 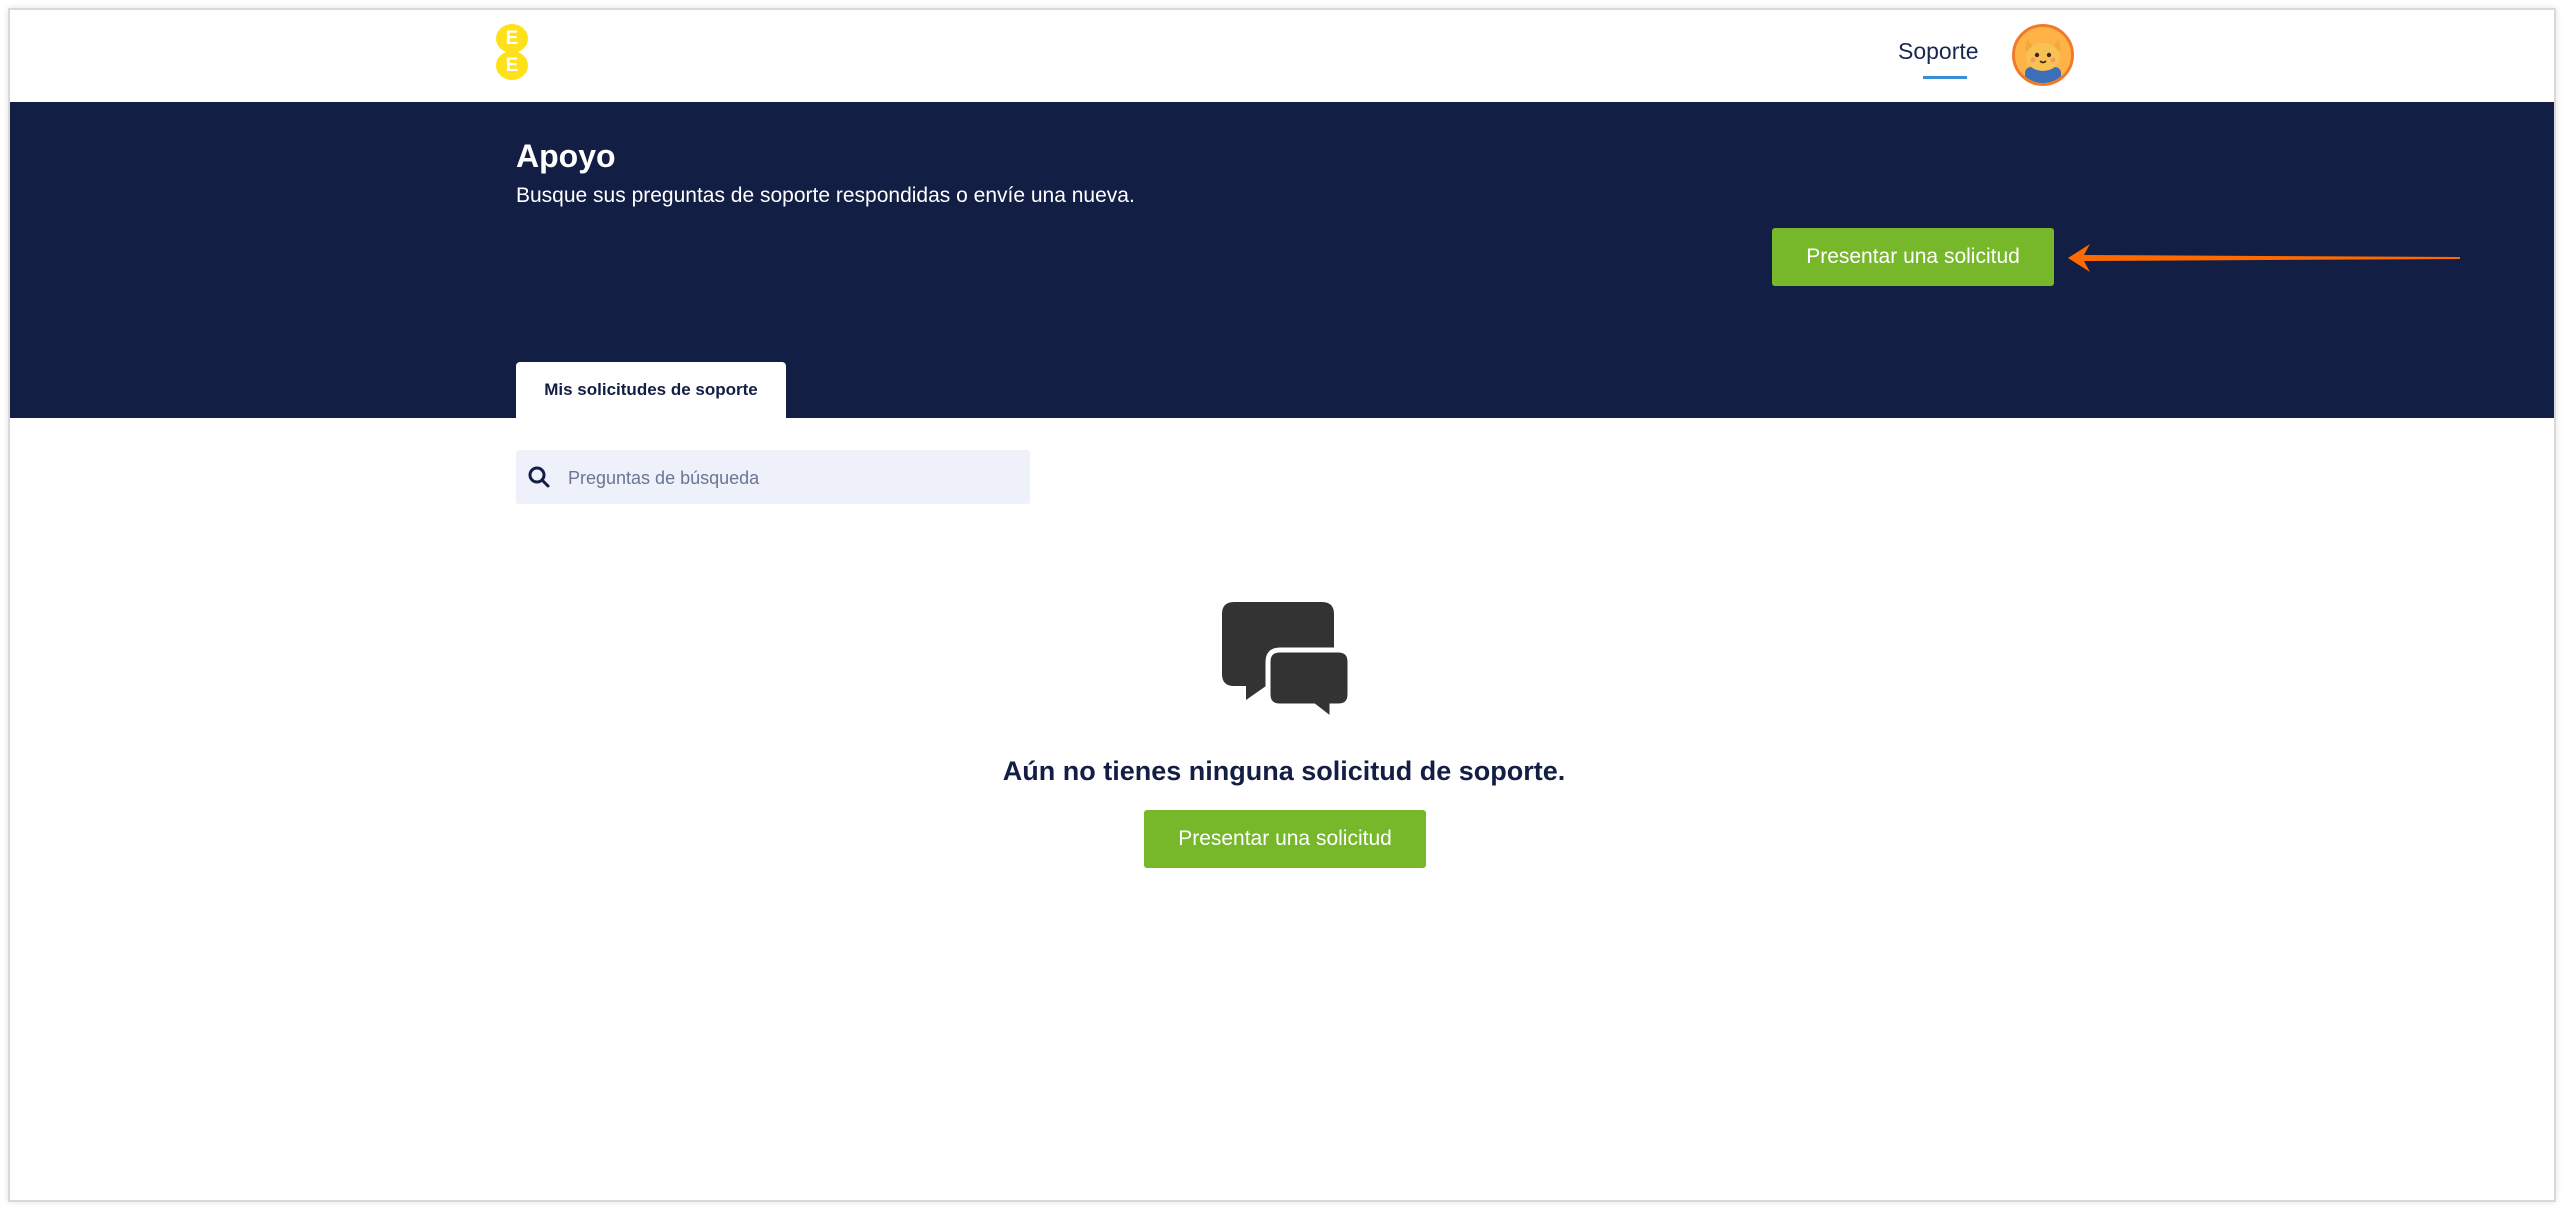 What do you see at coordinates (539, 477) in the screenshot?
I see `search-icon` at bounding box center [539, 477].